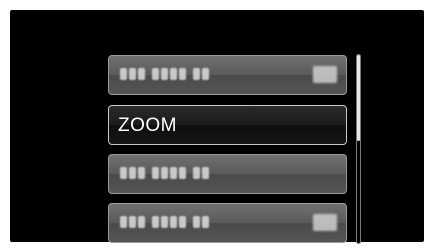  Describe the element at coordinates (358, 149) in the screenshot. I see `scrollbar` at that location.